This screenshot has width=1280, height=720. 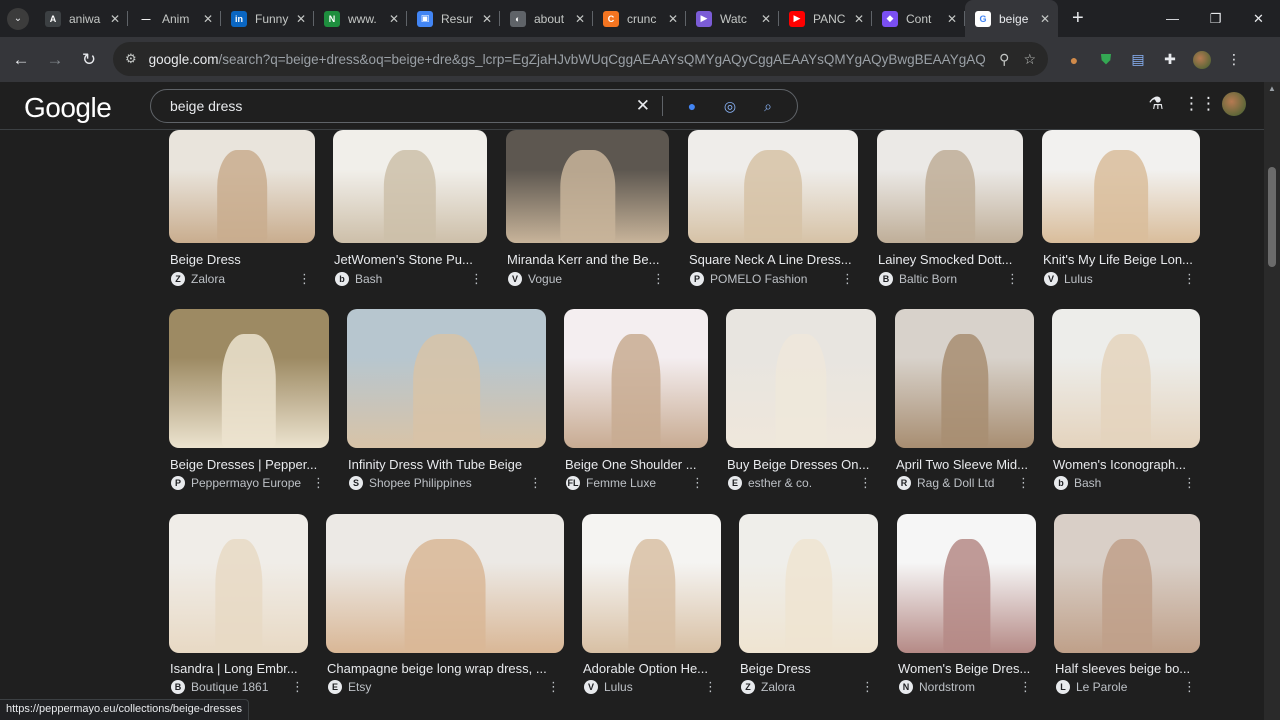 What do you see at coordinates (267, 18) in the screenshot?
I see `browser-tab: in Funny ✕` at bounding box center [267, 18].